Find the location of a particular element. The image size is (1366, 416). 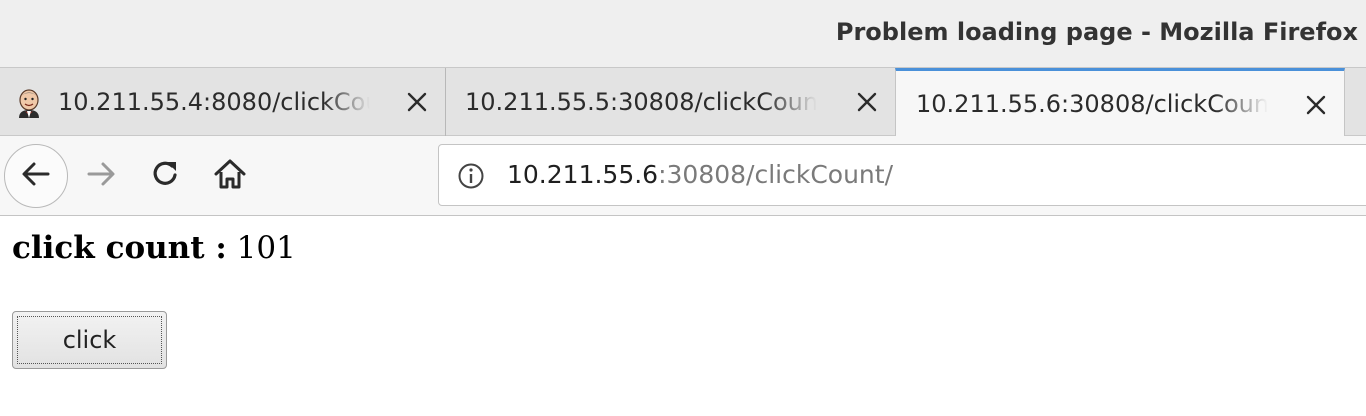

back-button is located at coordinates (36, 176).